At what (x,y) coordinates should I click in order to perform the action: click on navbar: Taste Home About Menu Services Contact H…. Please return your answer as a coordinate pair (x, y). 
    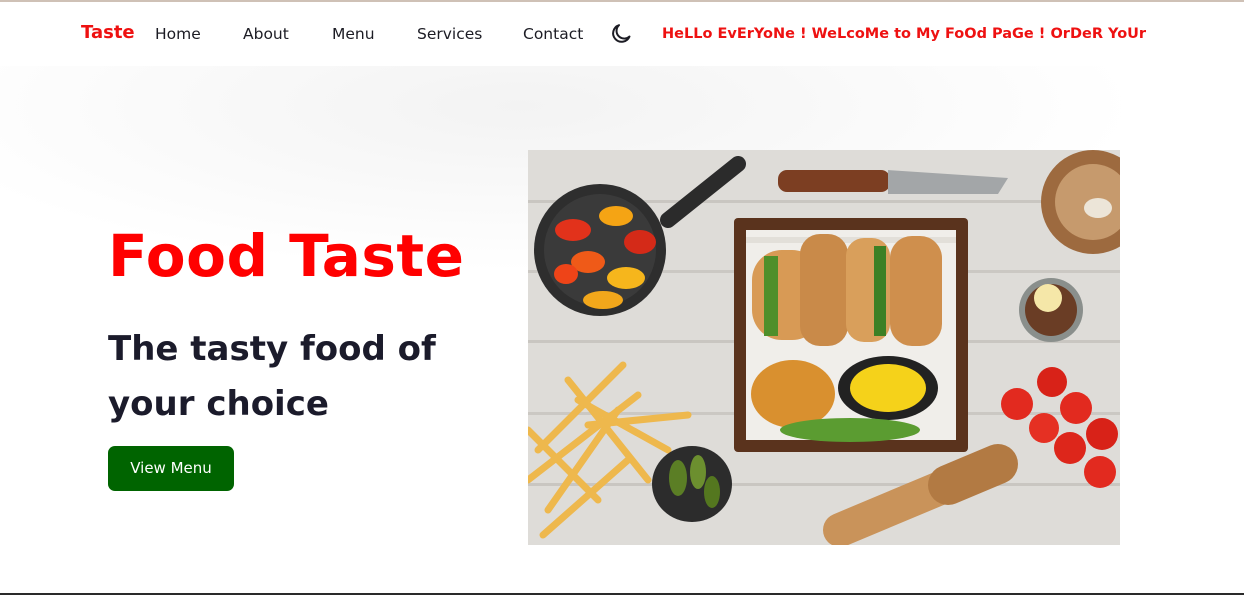
    Looking at the image, I should click on (622, 34).